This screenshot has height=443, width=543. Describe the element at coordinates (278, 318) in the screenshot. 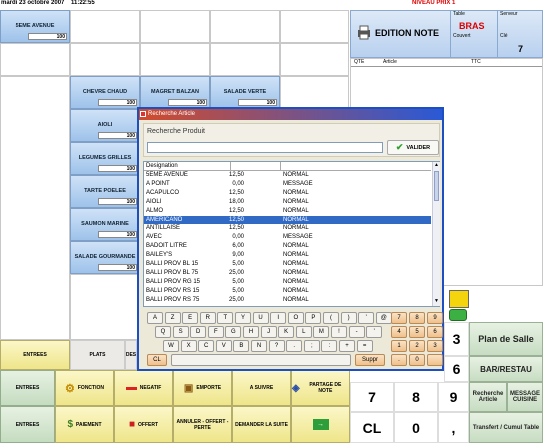

I see `key-i: I` at that location.